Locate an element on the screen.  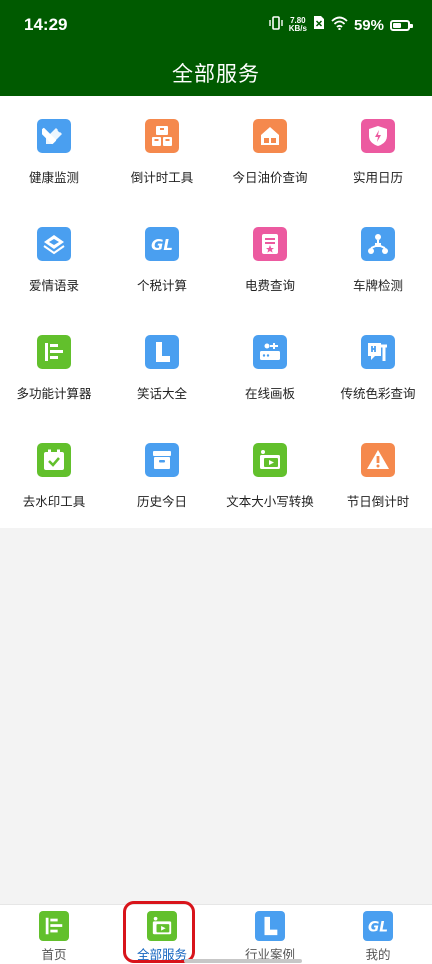
service-item: 实用日历 is located at coordinates (378, 150).